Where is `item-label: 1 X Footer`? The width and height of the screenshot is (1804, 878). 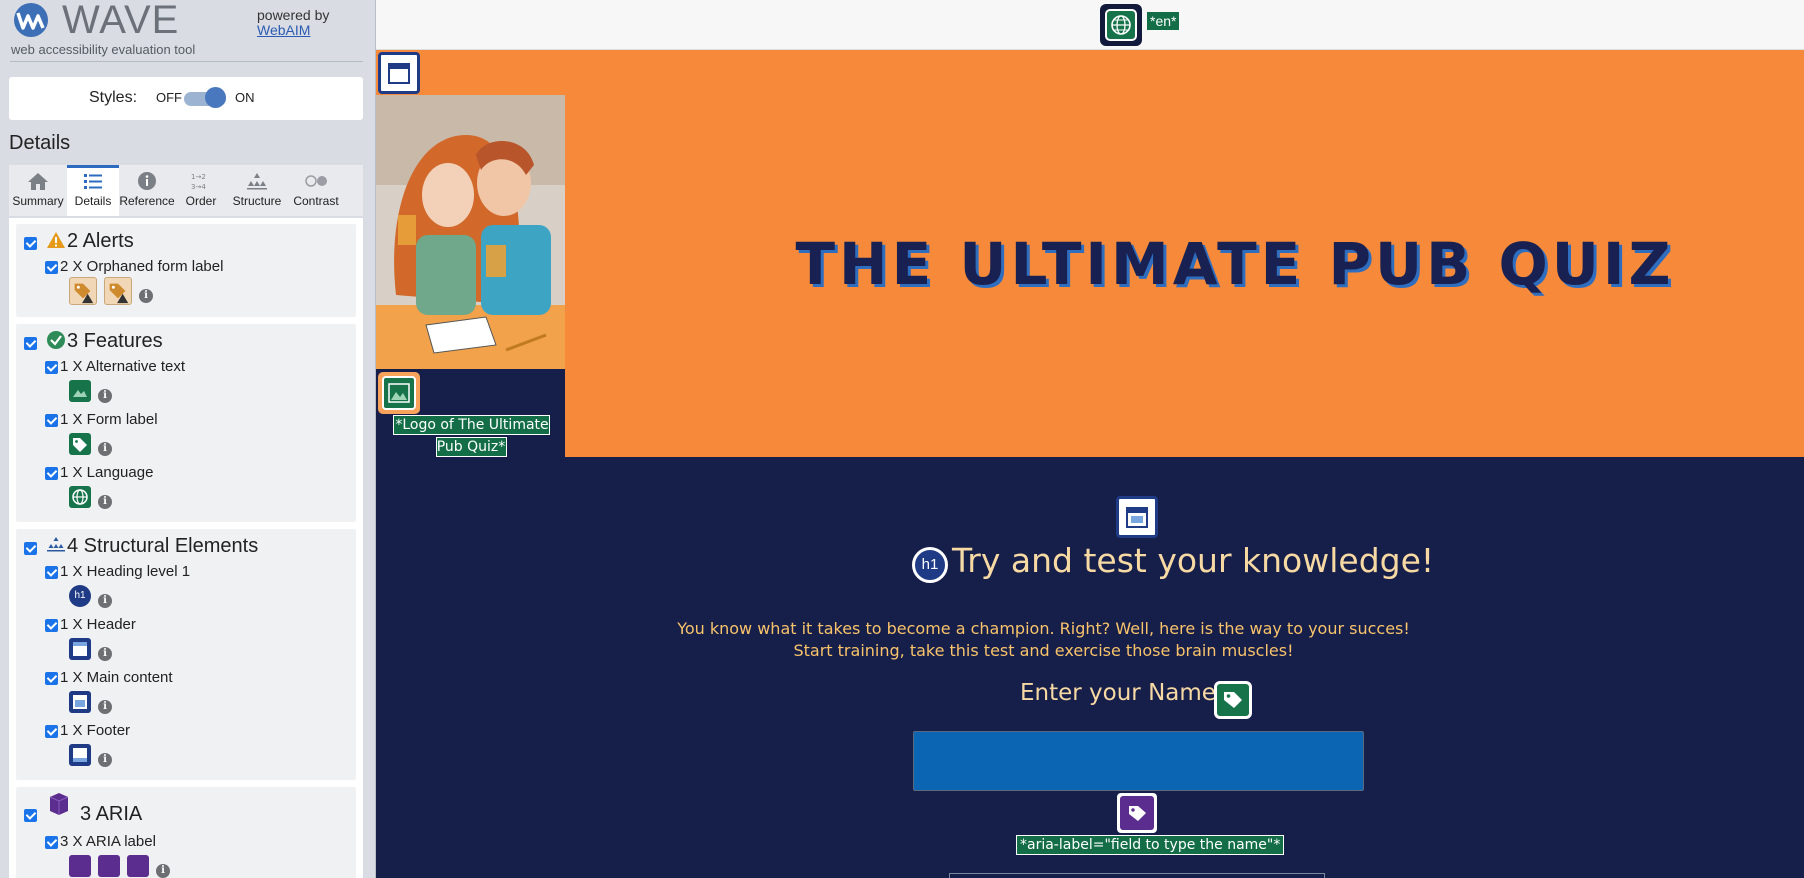 item-label: 1 X Footer is located at coordinates (95, 730).